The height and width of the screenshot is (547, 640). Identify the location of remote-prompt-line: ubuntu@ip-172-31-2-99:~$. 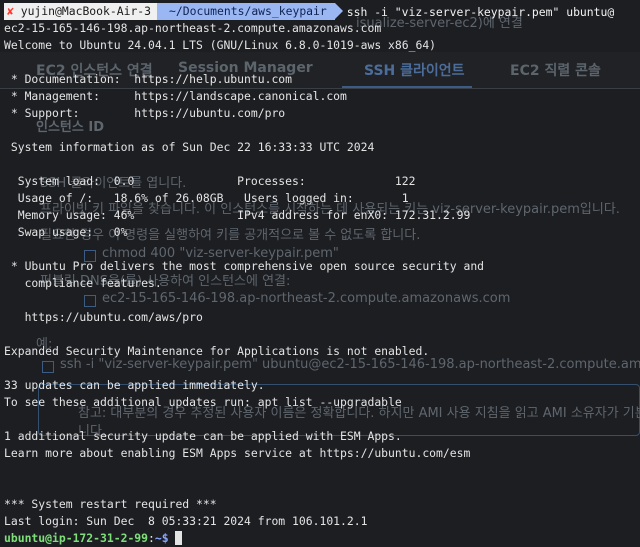
(322, 538).